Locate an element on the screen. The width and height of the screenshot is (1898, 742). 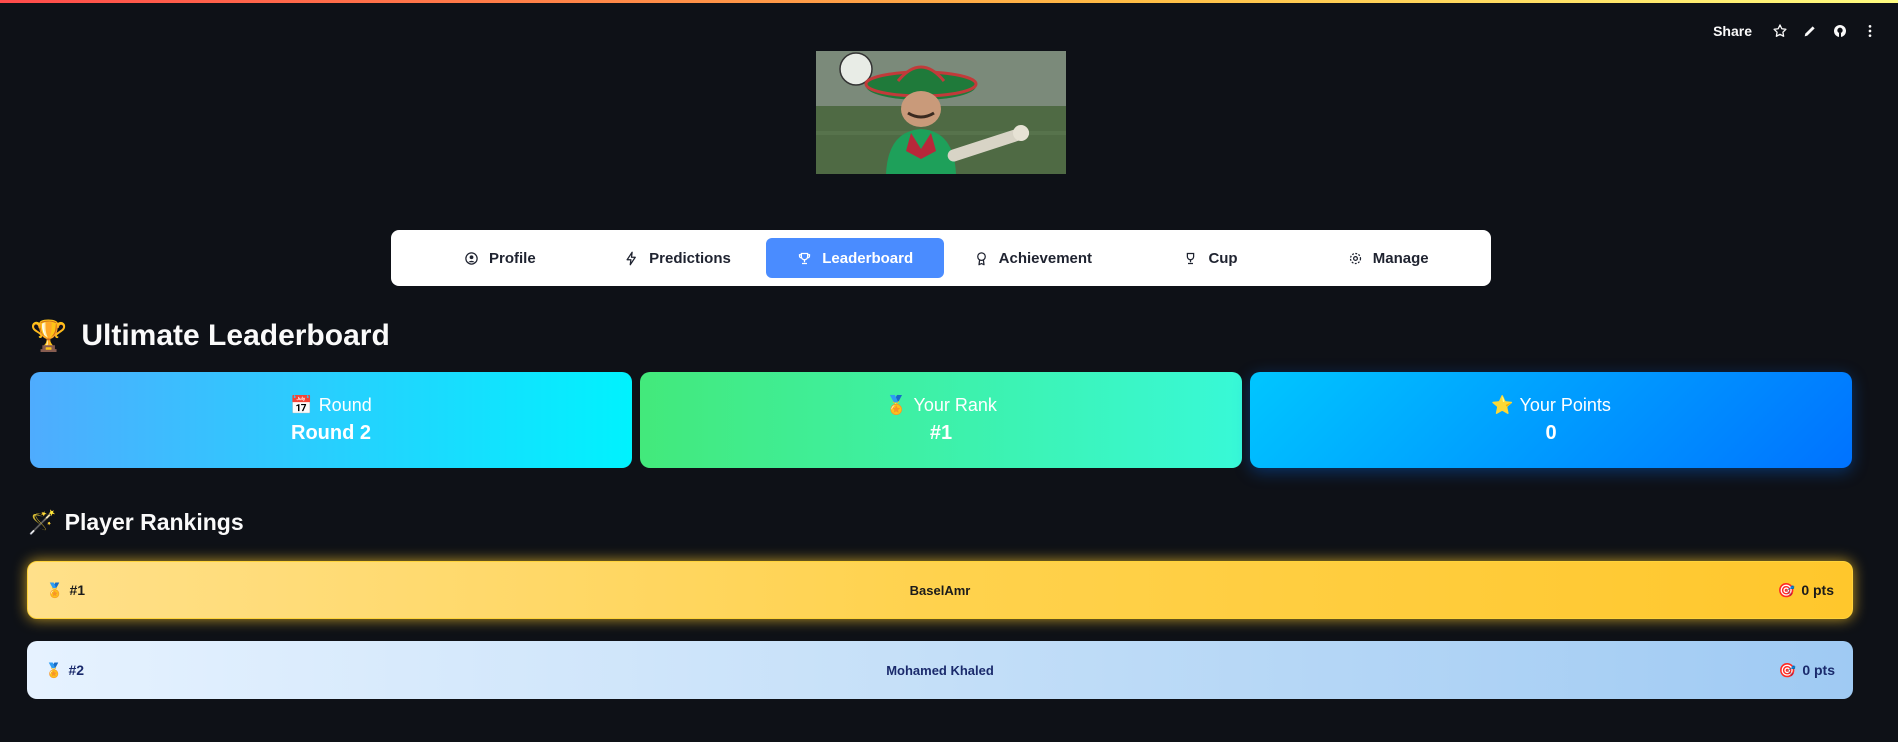
rankings-heading: 🪄 Player Rankings is located at coordinates (136, 522).